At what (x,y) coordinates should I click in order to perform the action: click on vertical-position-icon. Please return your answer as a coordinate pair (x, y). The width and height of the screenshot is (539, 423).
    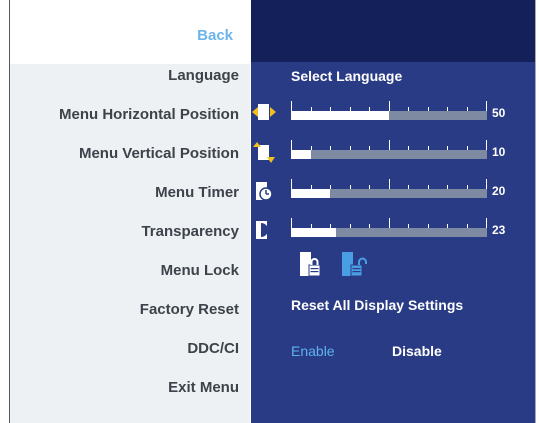
    Looking at the image, I should click on (264, 152).